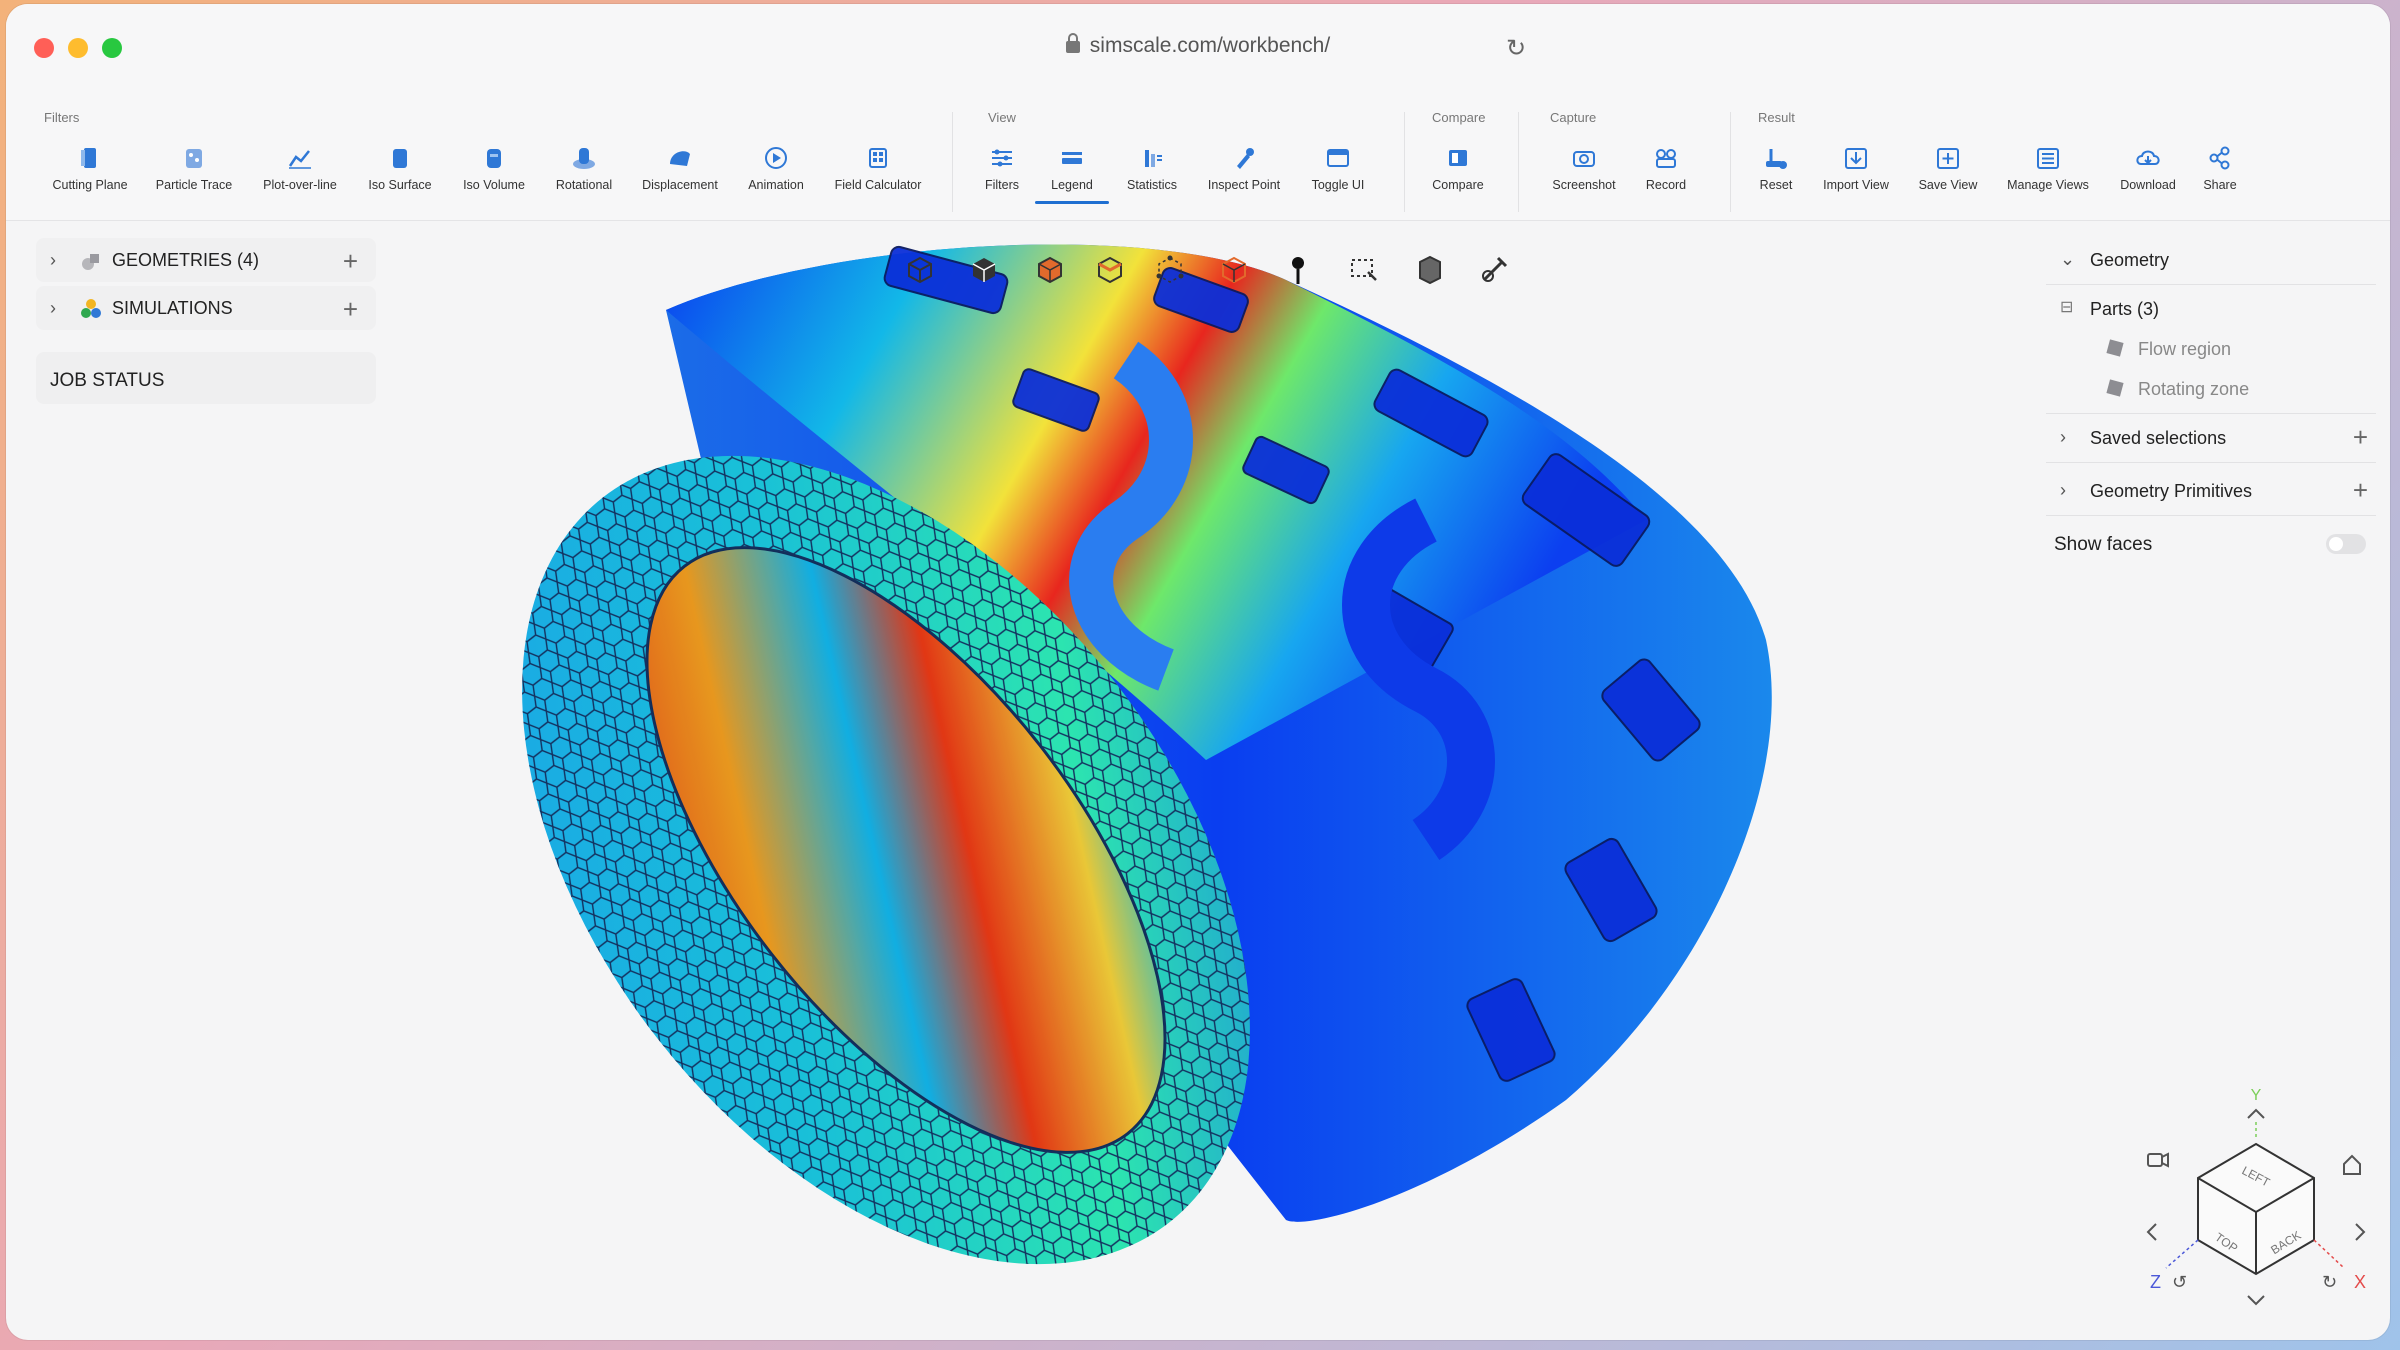 This screenshot has height=1350, width=2400. What do you see at coordinates (88, 158) in the screenshot?
I see `cutting-plane-icon` at bounding box center [88, 158].